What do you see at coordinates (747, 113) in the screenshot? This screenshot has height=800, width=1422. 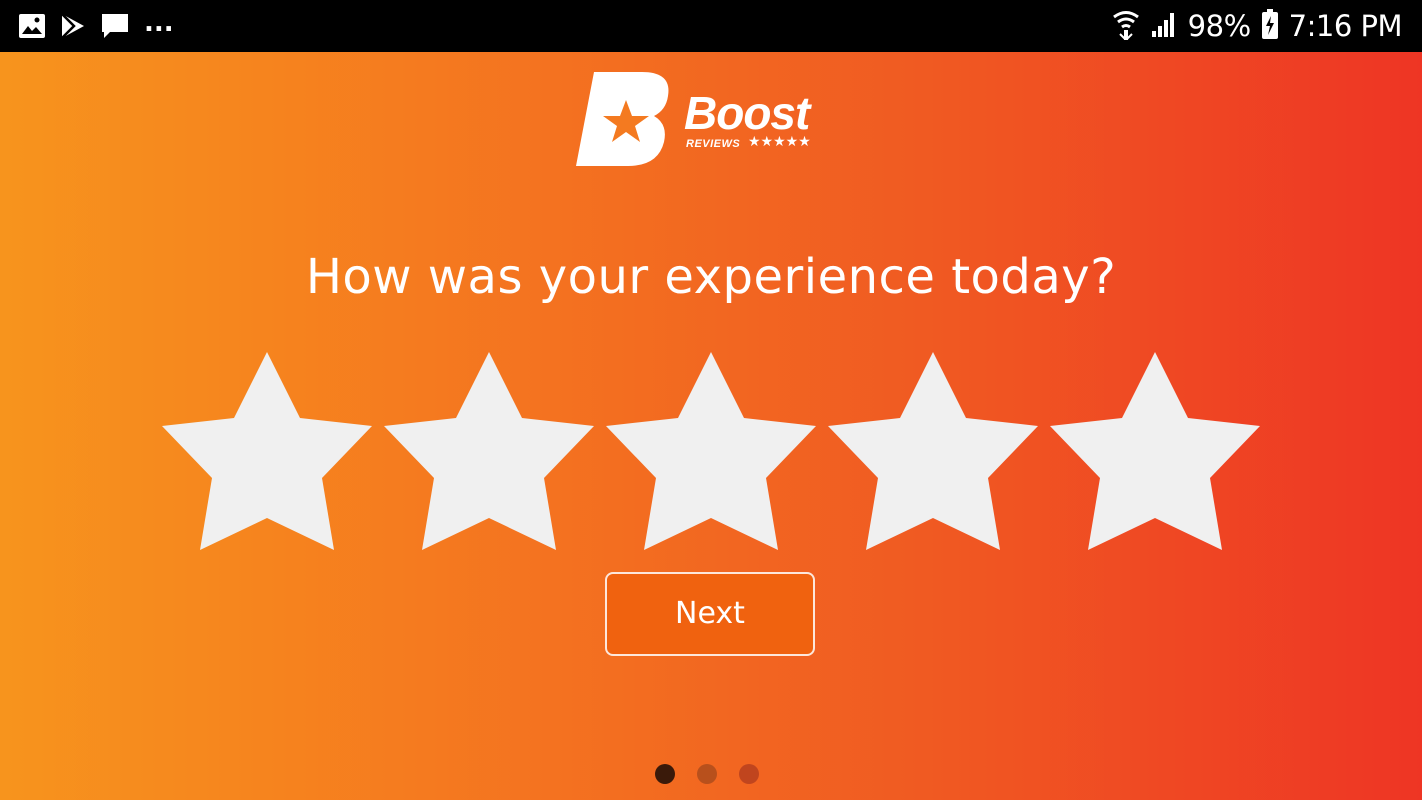 I see `logo-wordmark: Boost` at bounding box center [747, 113].